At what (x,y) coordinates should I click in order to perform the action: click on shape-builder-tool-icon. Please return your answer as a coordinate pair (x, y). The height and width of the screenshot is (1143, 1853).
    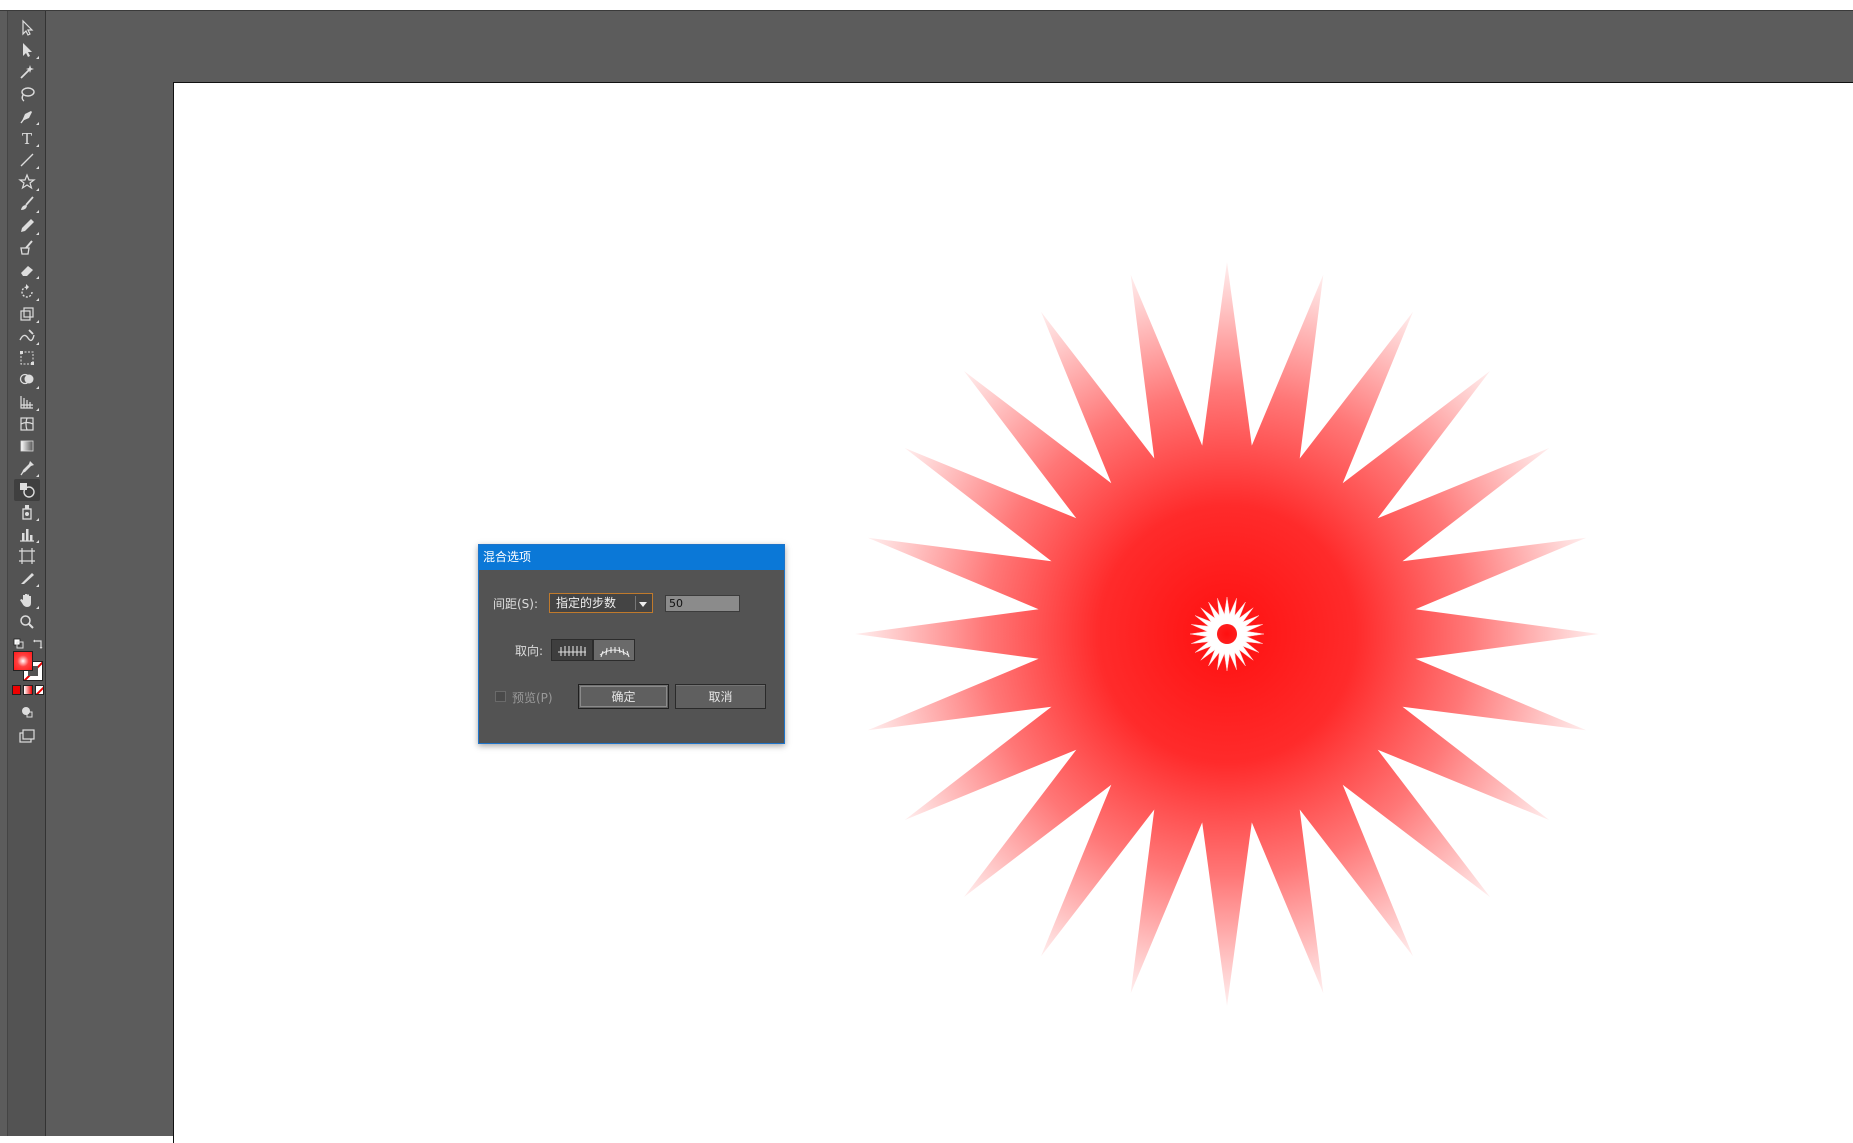
    Looking at the image, I should click on (26, 379).